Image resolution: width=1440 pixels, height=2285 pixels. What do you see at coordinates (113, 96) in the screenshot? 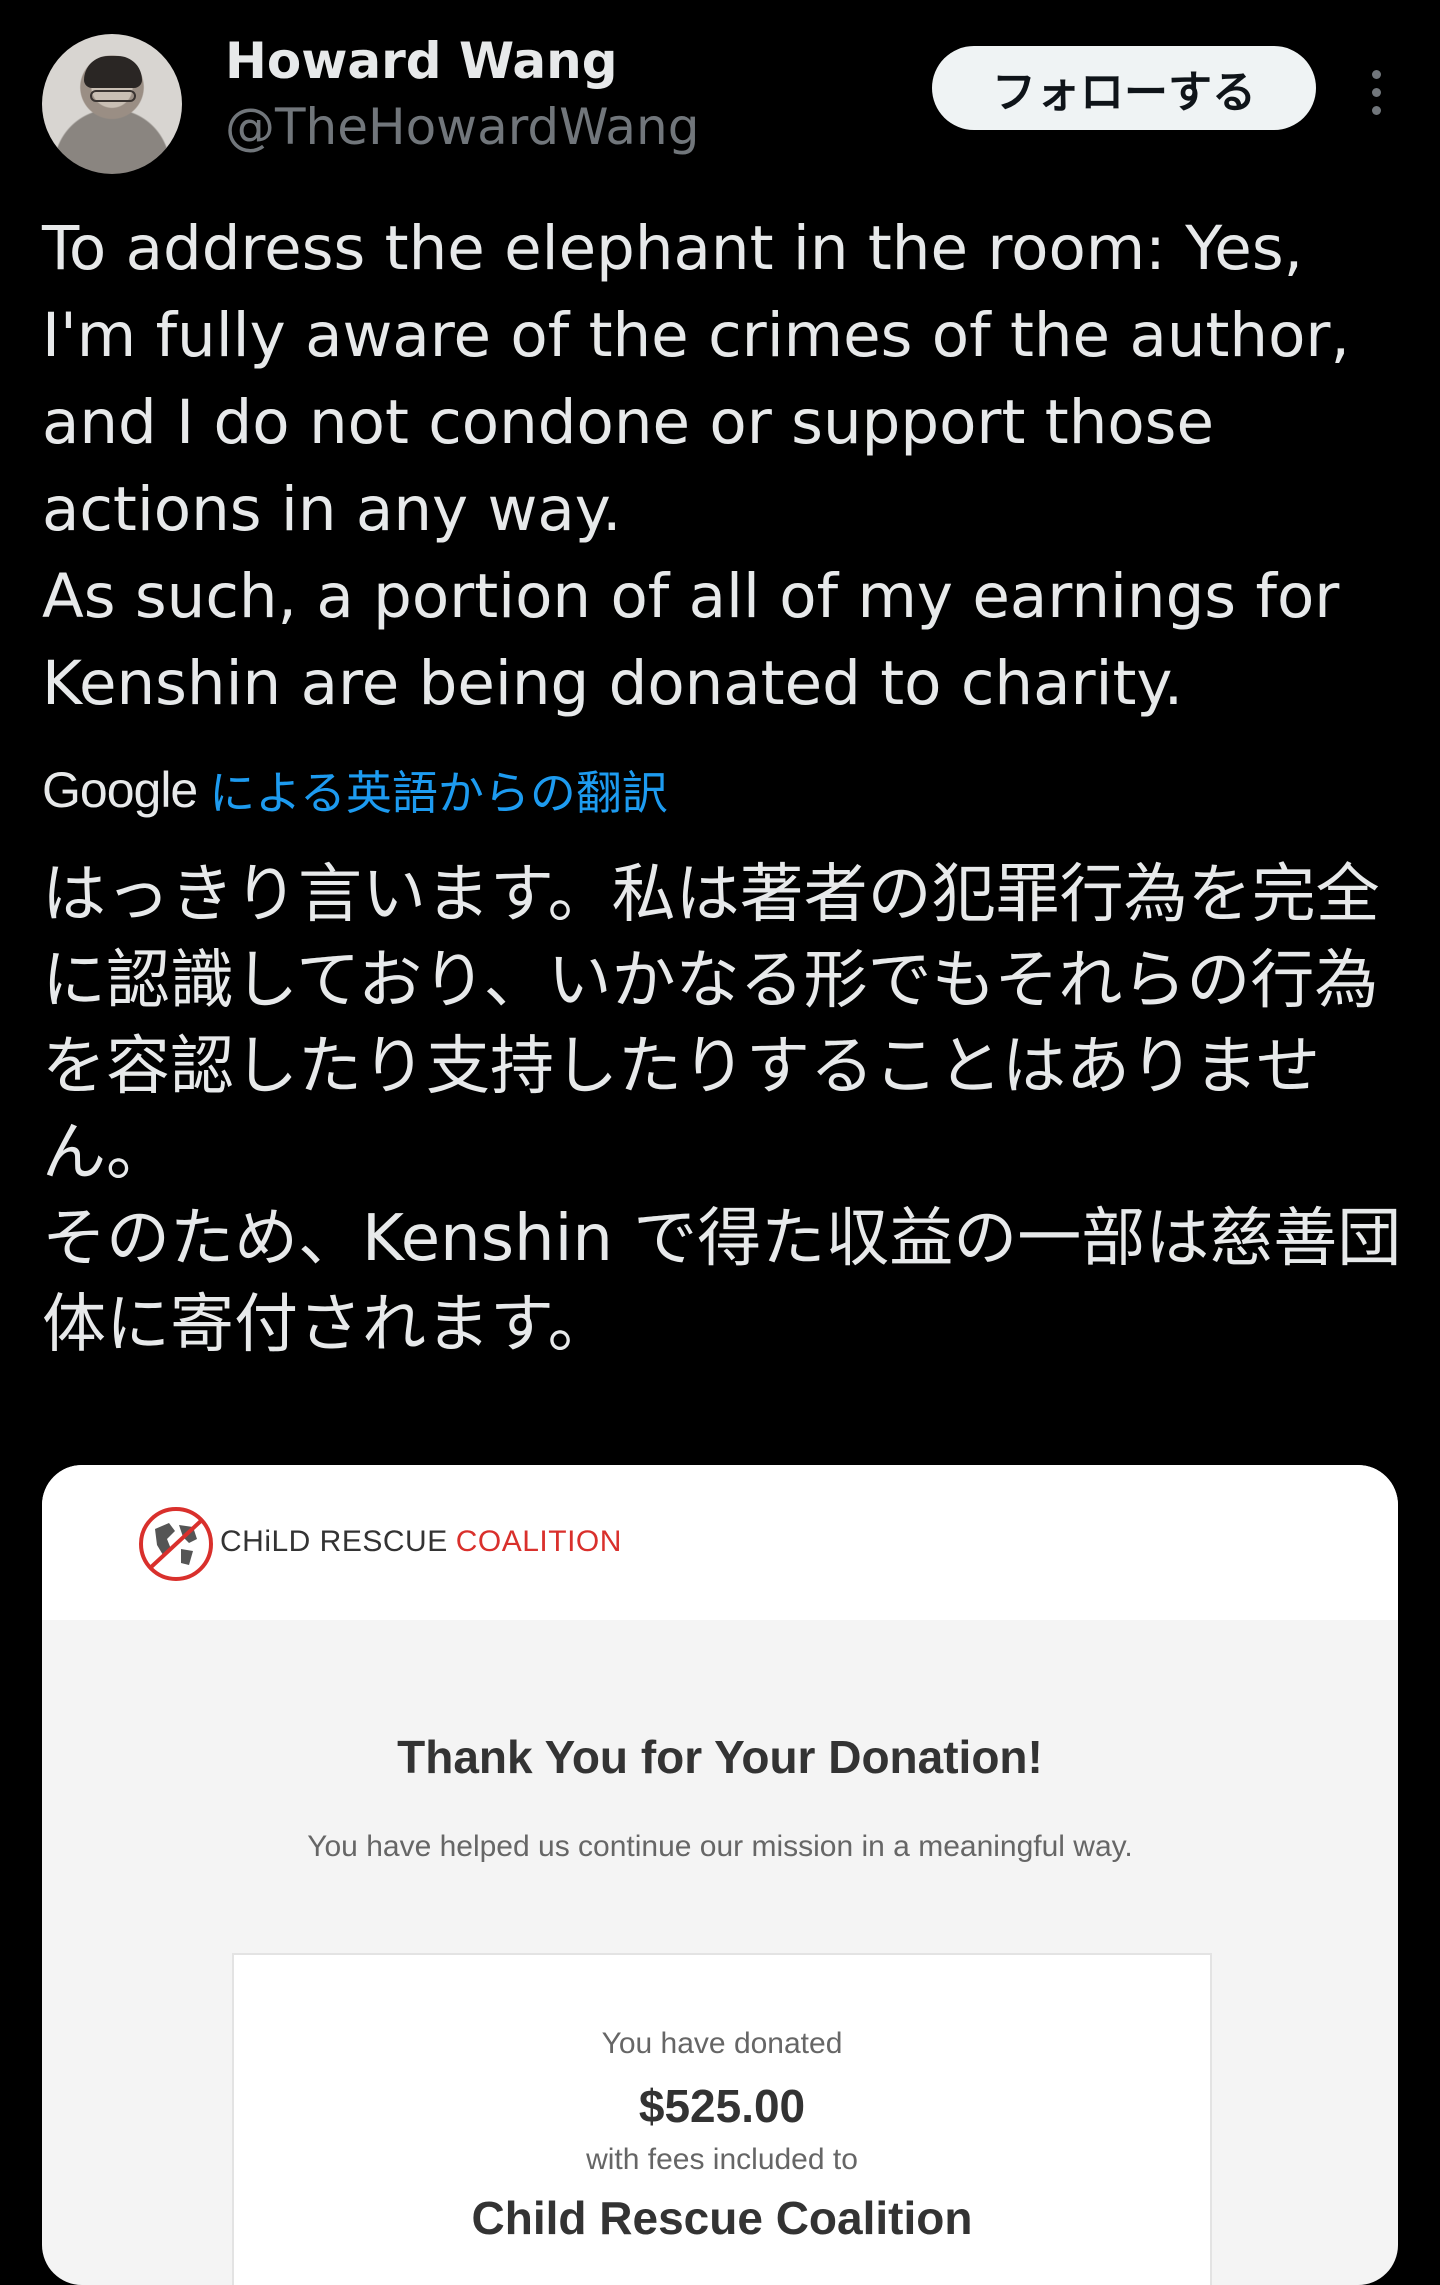
I see `avatar-glasses` at bounding box center [113, 96].